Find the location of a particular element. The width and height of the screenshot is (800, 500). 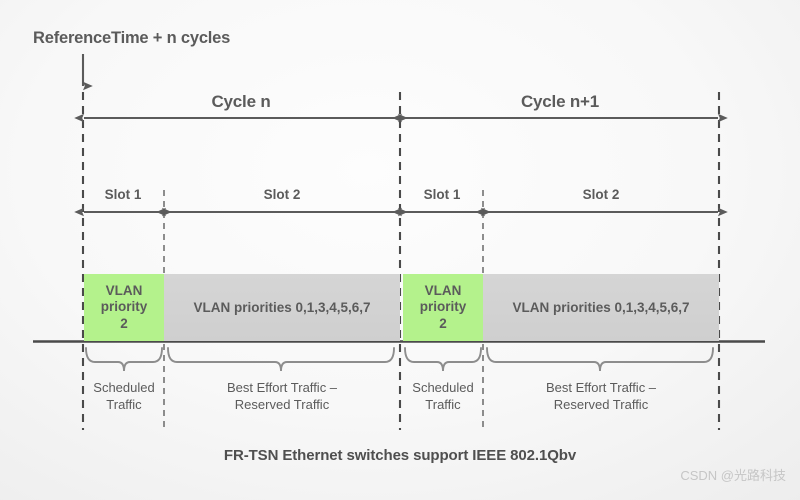

best-effort-block-cycle-n1: VLAN priorities 0,1,3,4,5,6,7 is located at coordinates (601, 307).